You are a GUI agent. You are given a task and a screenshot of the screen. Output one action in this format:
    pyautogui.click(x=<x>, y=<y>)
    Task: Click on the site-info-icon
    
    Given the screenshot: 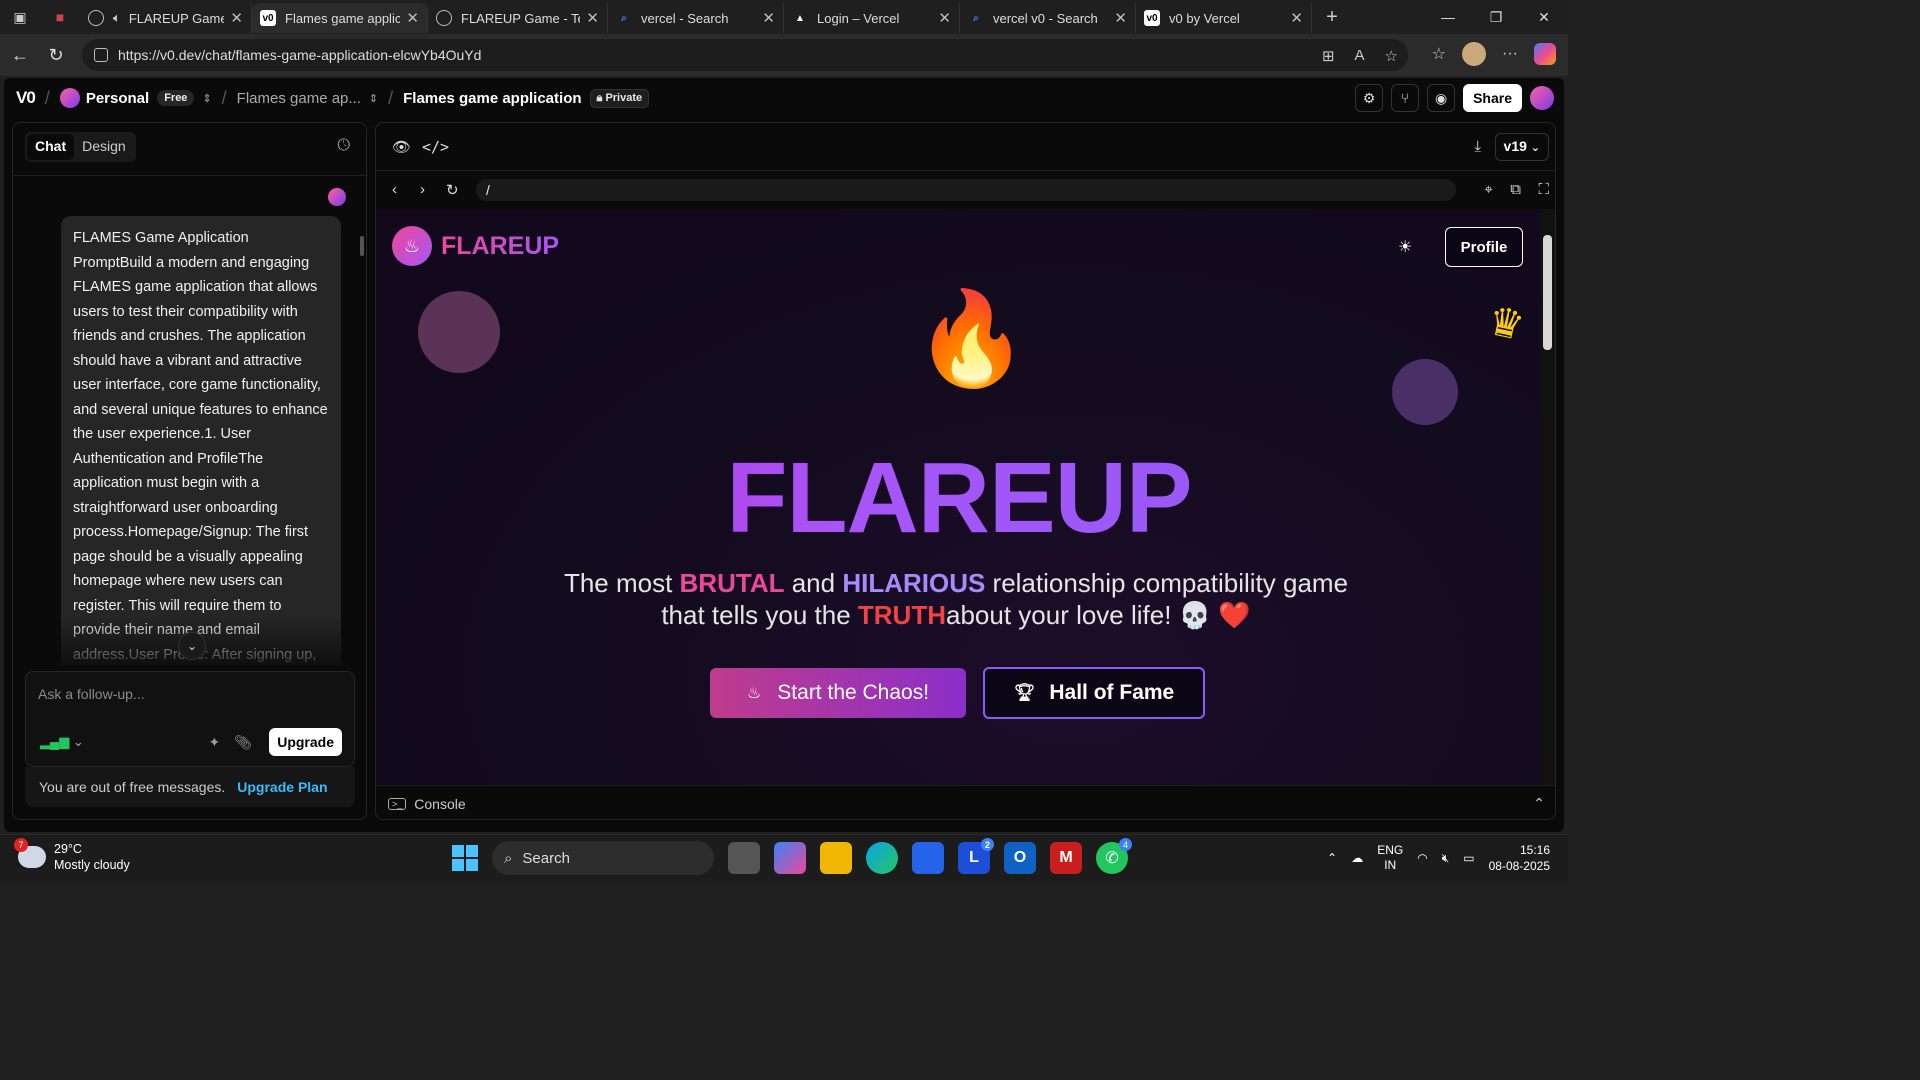 What is the action you would take?
    pyautogui.click(x=101, y=55)
    